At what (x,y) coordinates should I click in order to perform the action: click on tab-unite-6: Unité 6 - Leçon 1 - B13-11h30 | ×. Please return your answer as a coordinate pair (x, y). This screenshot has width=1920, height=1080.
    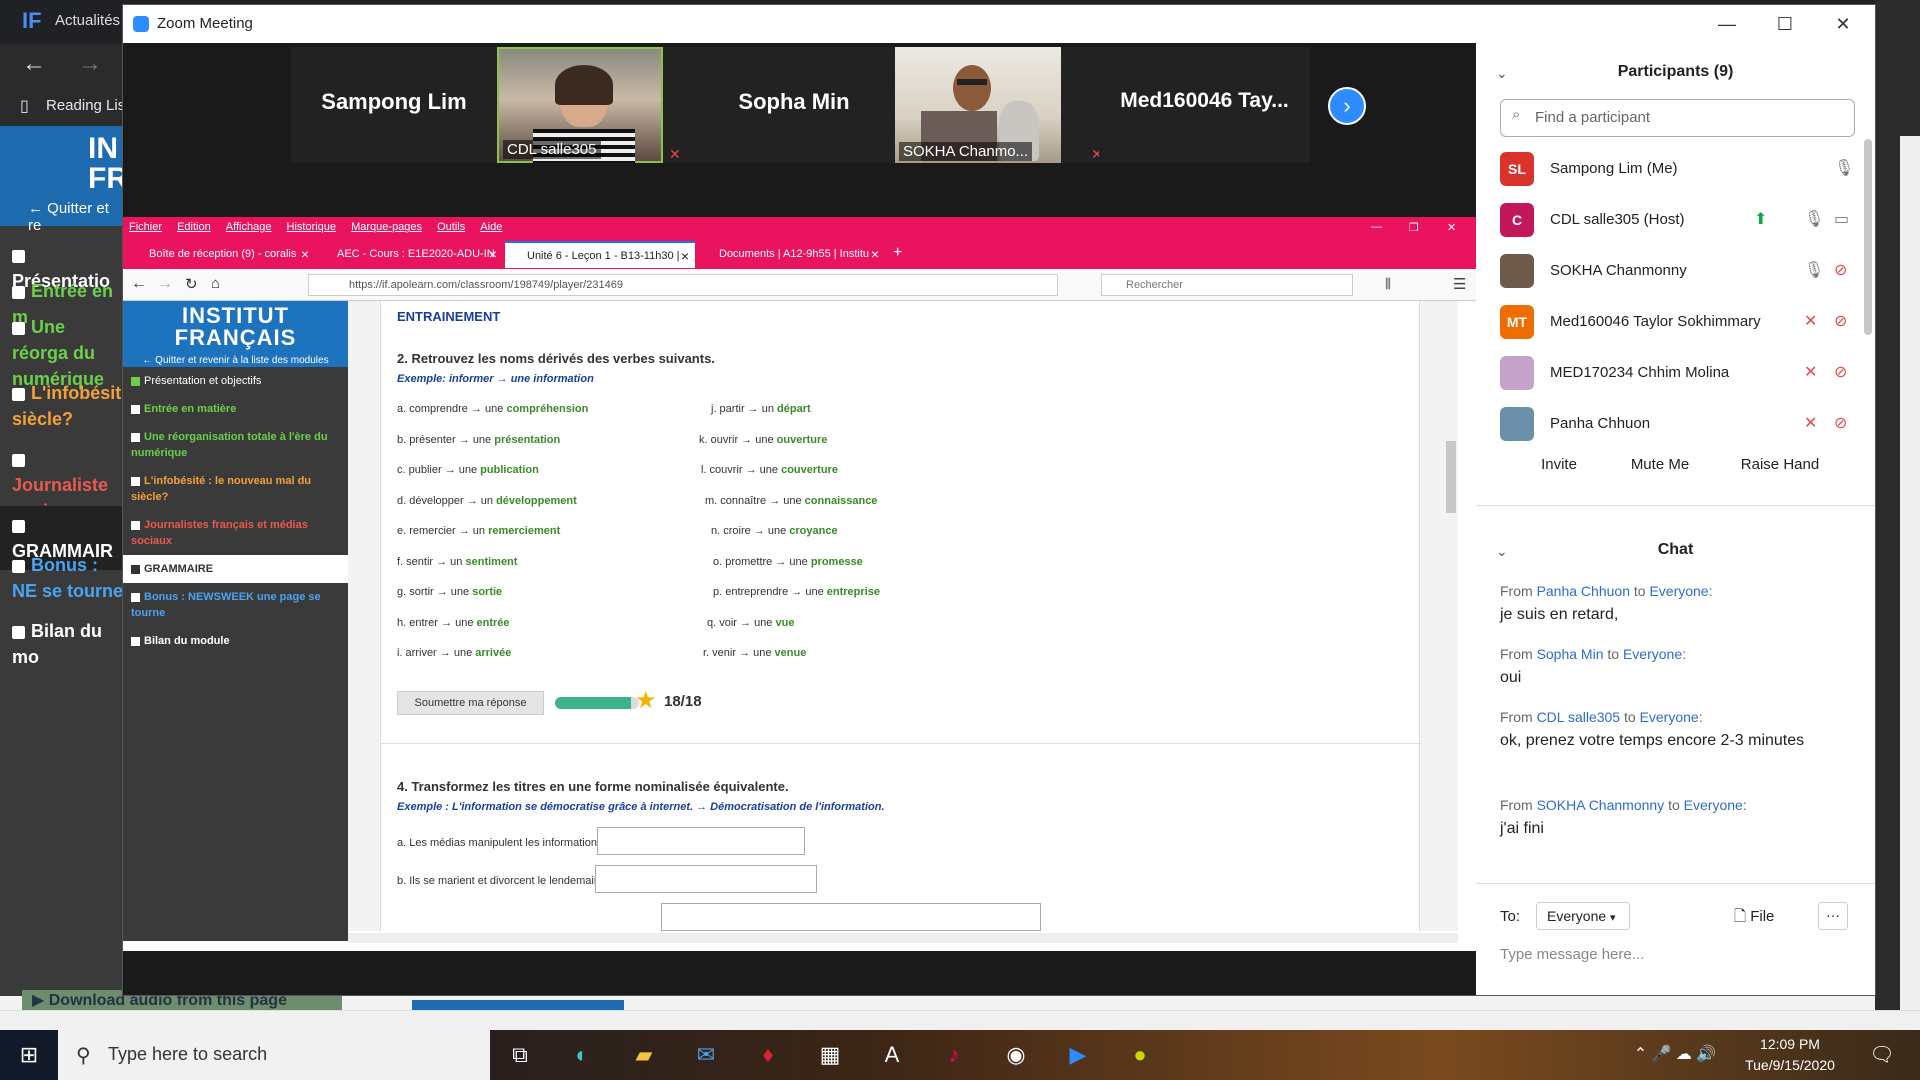
    Looking at the image, I should click on (600, 254).